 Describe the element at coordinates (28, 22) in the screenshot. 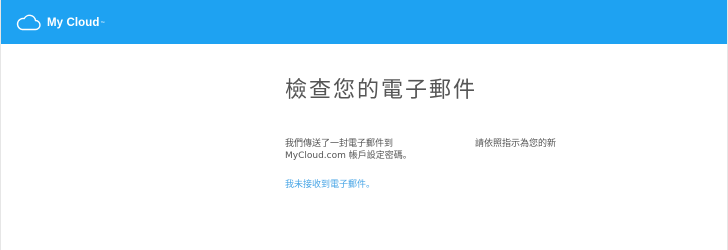

I see `cloud-icon` at that location.